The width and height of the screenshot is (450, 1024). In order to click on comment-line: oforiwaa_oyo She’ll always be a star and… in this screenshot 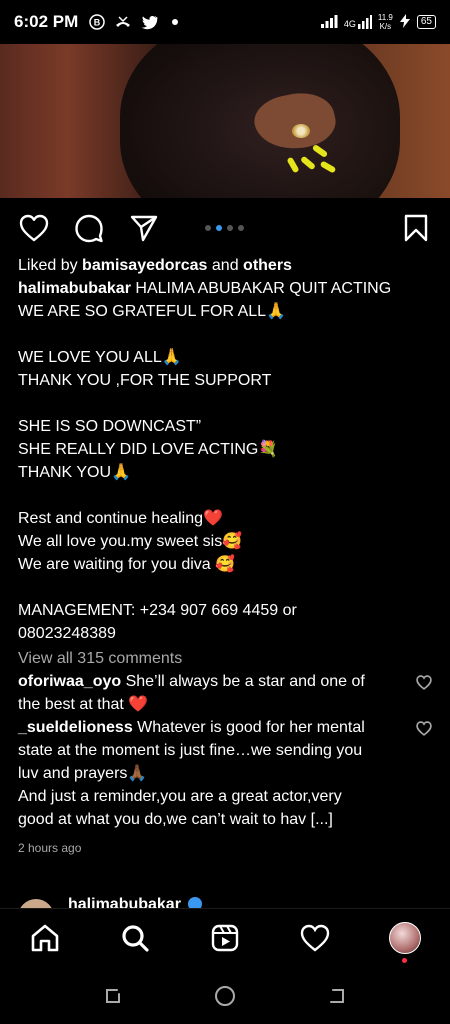, I will do `click(211, 681)`.